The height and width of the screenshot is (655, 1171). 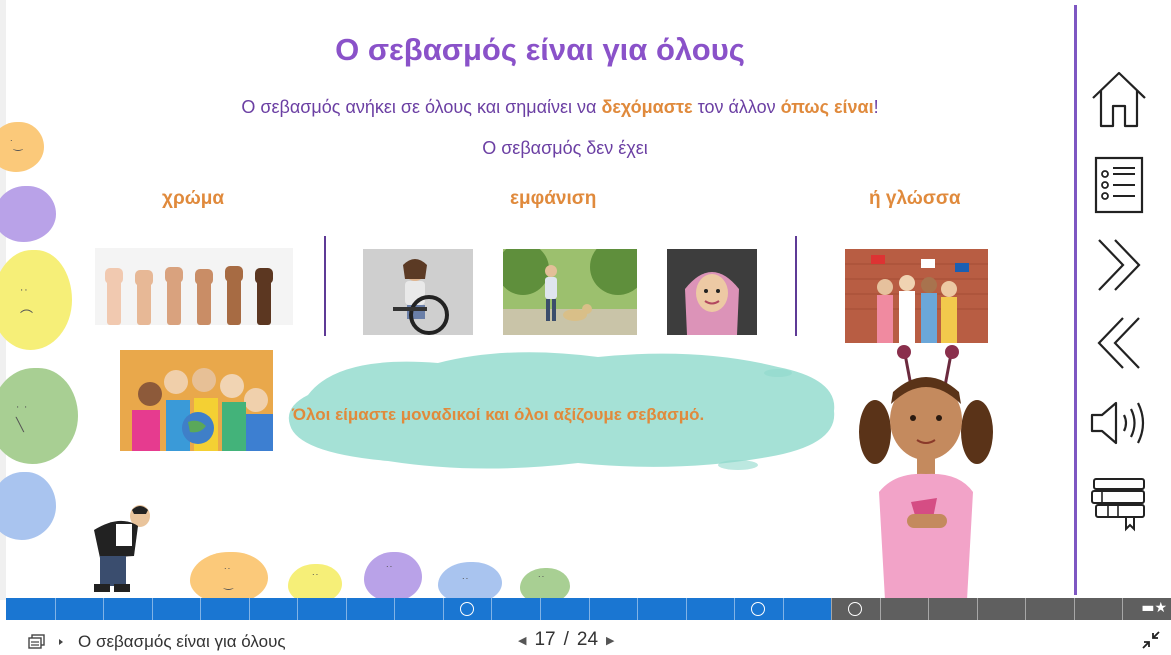 I want to click on slide-pager: ◀ 17 / 24 ▶, so click(x=566, y=640).